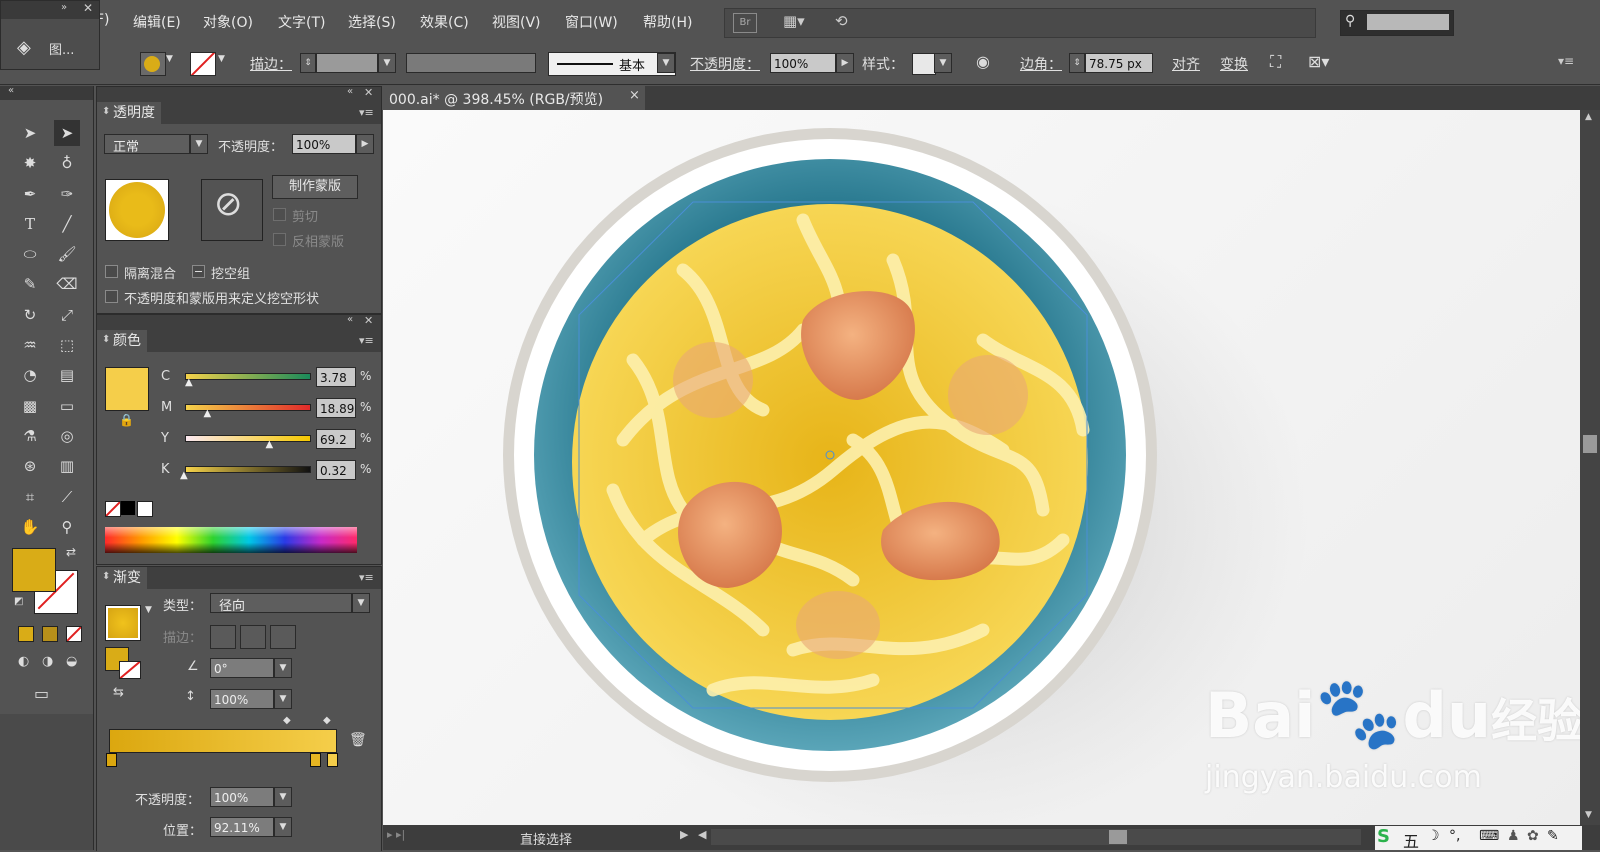 The height and width of the screenshot is (852, 1600). I want to click on channel-slider-k, so click(248, 469).